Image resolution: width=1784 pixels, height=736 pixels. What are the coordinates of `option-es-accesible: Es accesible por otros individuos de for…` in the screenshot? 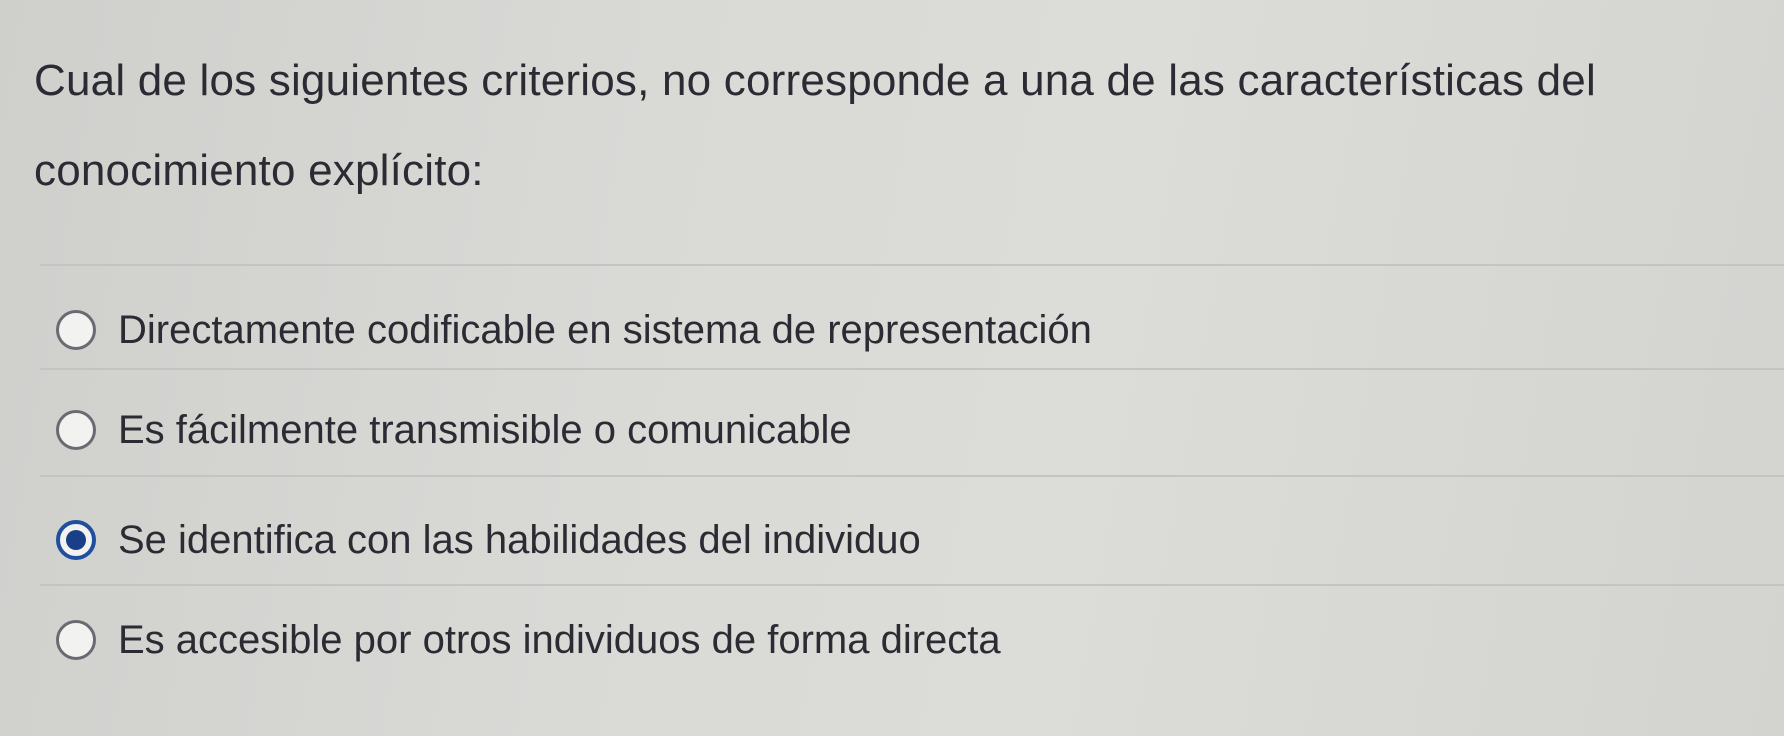 It's located at (528, 640).